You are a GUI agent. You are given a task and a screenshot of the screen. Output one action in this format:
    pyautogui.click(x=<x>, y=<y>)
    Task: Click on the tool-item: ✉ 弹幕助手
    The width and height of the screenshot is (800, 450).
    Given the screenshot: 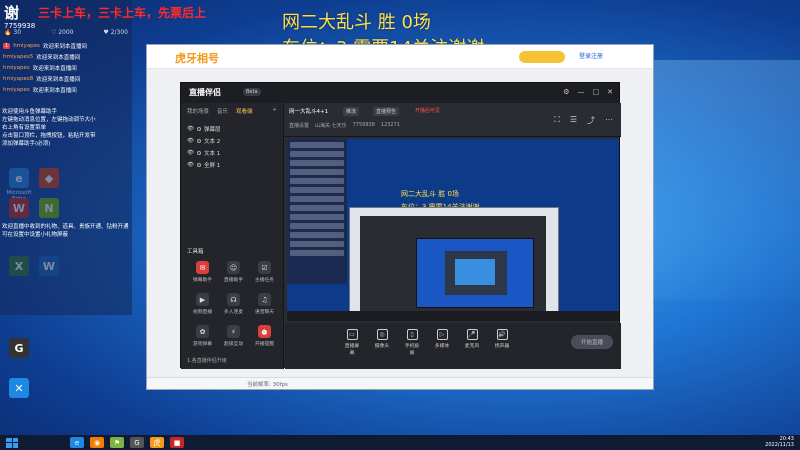 What is the action you would take?
    pyautogui.click(x=202, y=272)
    